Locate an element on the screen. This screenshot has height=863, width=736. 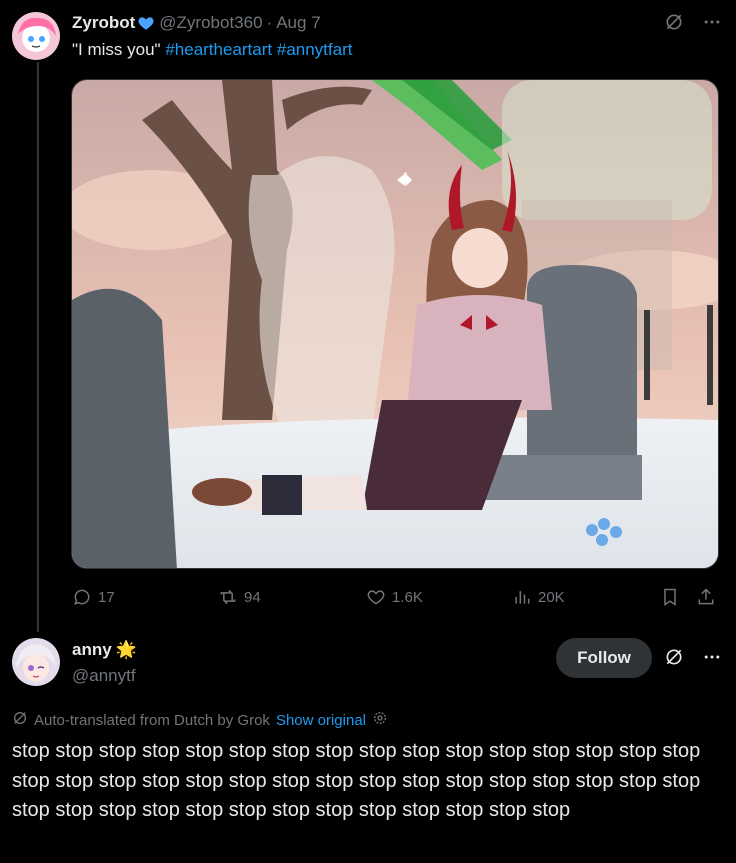
verified-heart-icon is located at coordinates (146, 23).